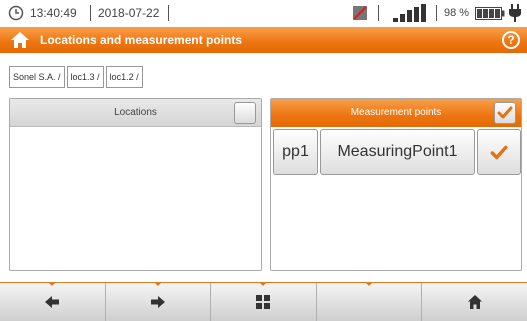  What do you see at coordinates (129, 13) in the screenshot?
I see `date-display: 2018-07-22` at bounding box center [129, 13].